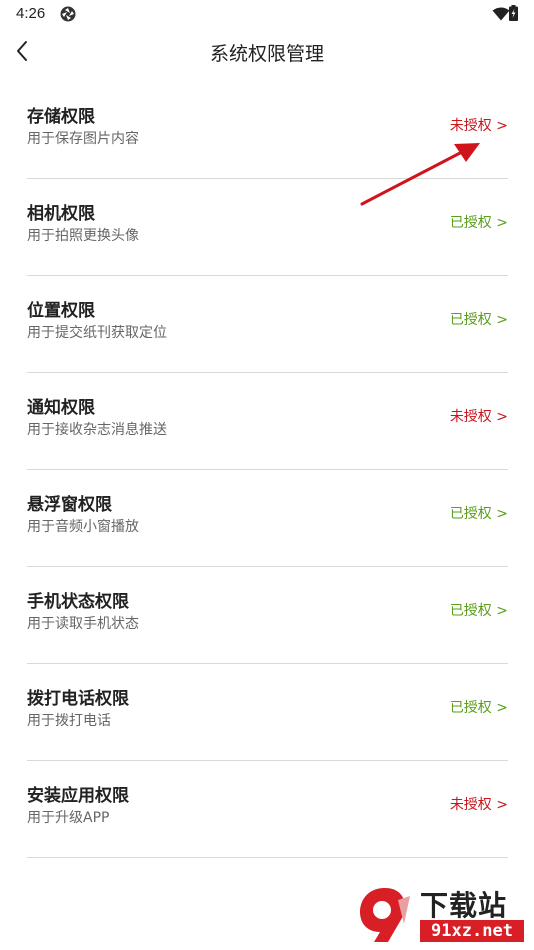  What do you see at coordinates (78, 602) in the screenshot?
I see `permission-name: 手机状态权限` at bounding box center [78, 602].